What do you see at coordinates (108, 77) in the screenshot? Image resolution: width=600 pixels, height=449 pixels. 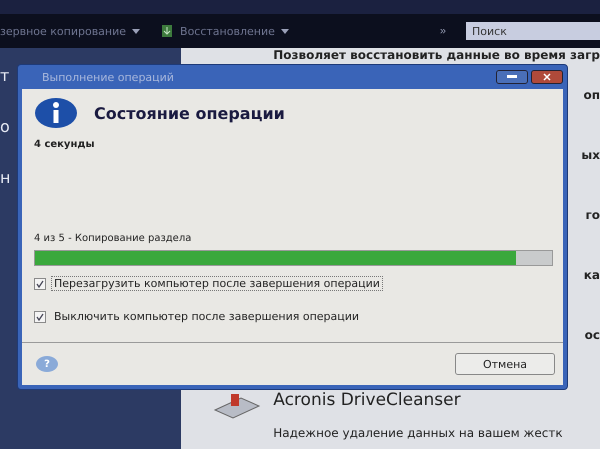 I see `window-title: Выполнение операций` at bounding box center [108, 77].